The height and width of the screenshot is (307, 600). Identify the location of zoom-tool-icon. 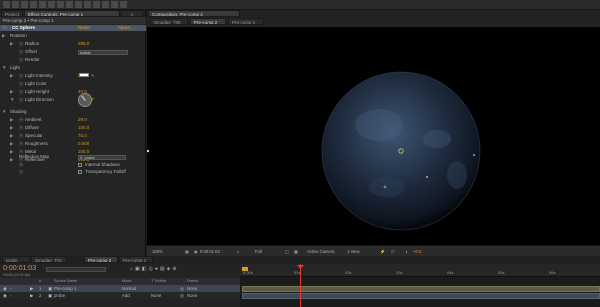
(24, 4).